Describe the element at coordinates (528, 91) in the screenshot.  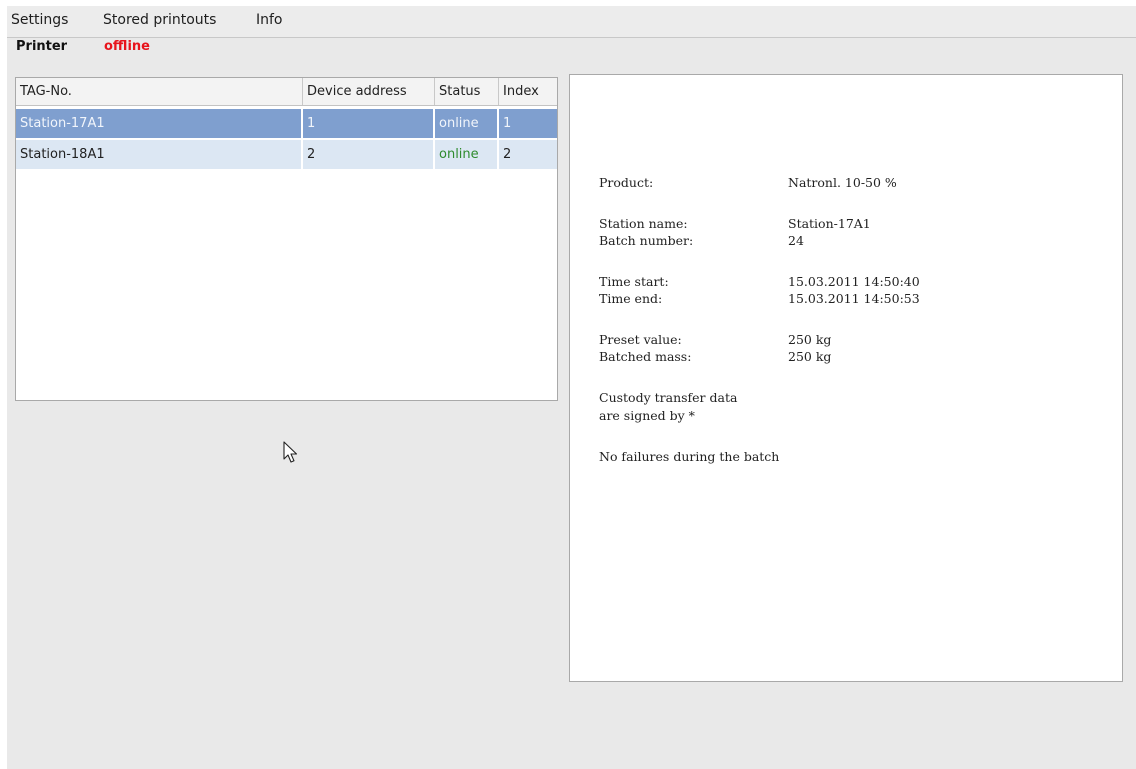
I see `column-header-index: Index` at that location.